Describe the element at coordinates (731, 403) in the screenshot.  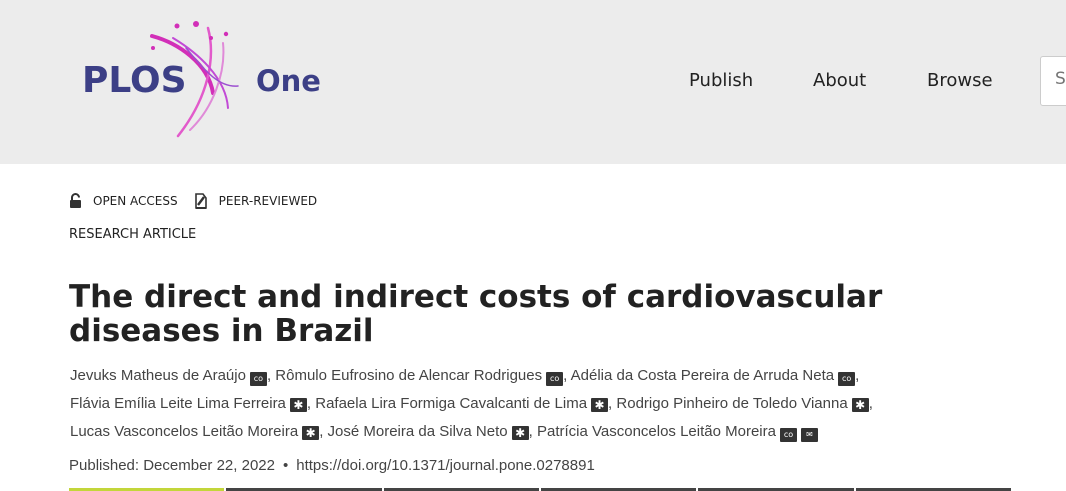
I see `author-name: Rodrigo Pinheiro de Toledo Vianna` at that location.